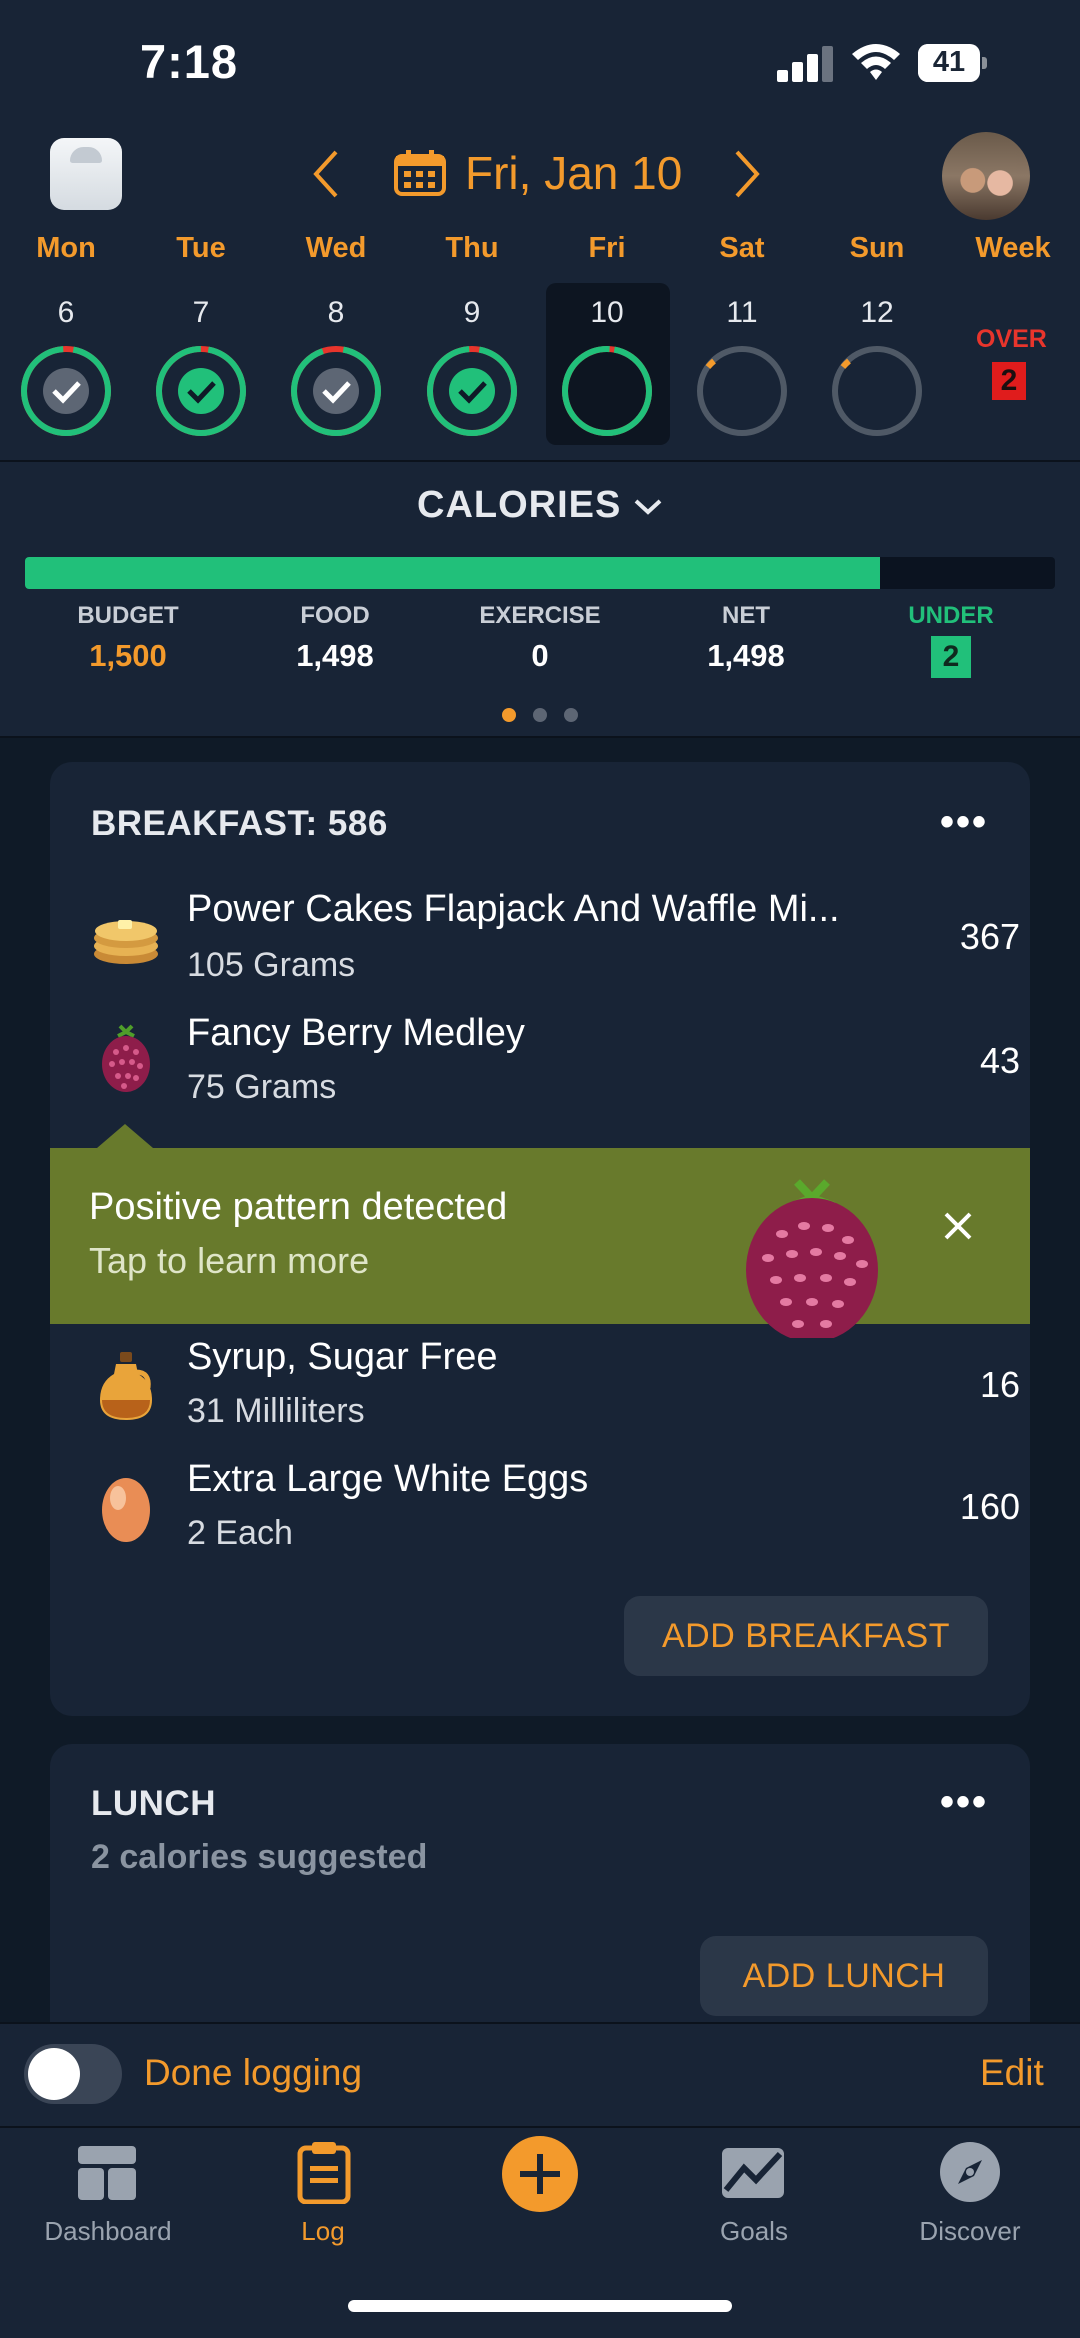 The width and height of the screenshot is (1080, 2338). What do you see at coordinates (877, 312) in the screenshot?
I see `day-number: 12` at bounding box center [877, 312].